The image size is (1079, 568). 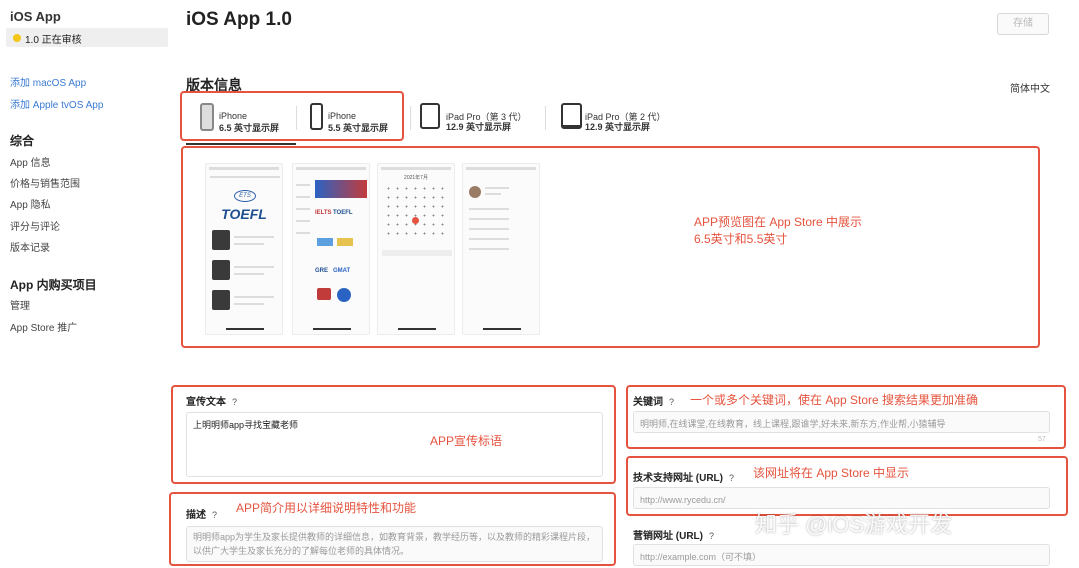 I want to click on keywords-counter: 57, so click(x=1042, y=439).